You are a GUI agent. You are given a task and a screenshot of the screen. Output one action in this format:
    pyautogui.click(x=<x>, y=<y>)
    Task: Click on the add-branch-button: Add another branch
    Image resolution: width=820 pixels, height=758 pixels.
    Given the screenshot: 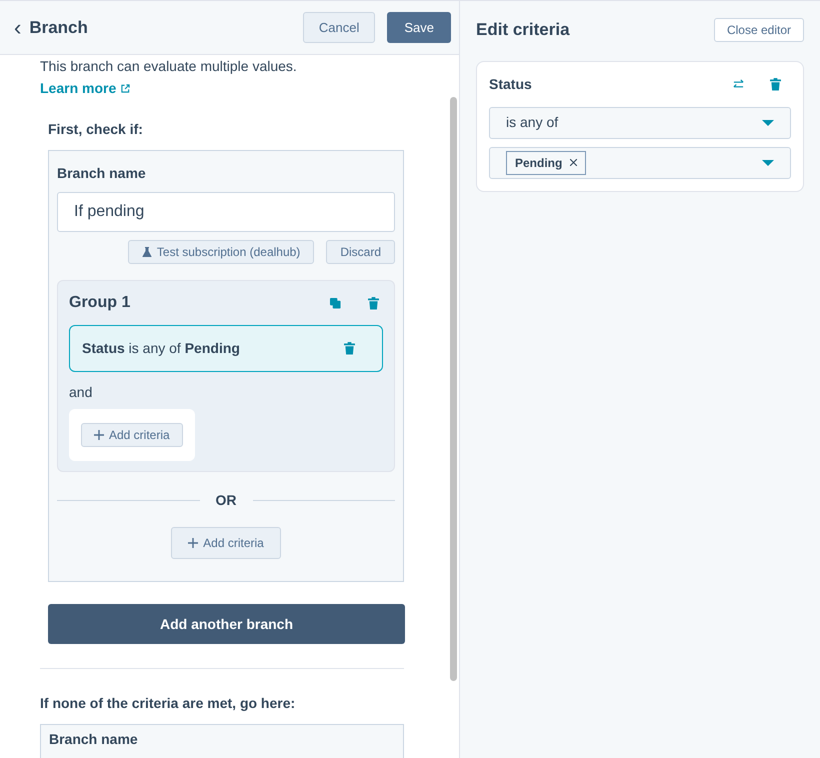 What is the action you would take?
    pyautogui.click(x=226, y=624)
    